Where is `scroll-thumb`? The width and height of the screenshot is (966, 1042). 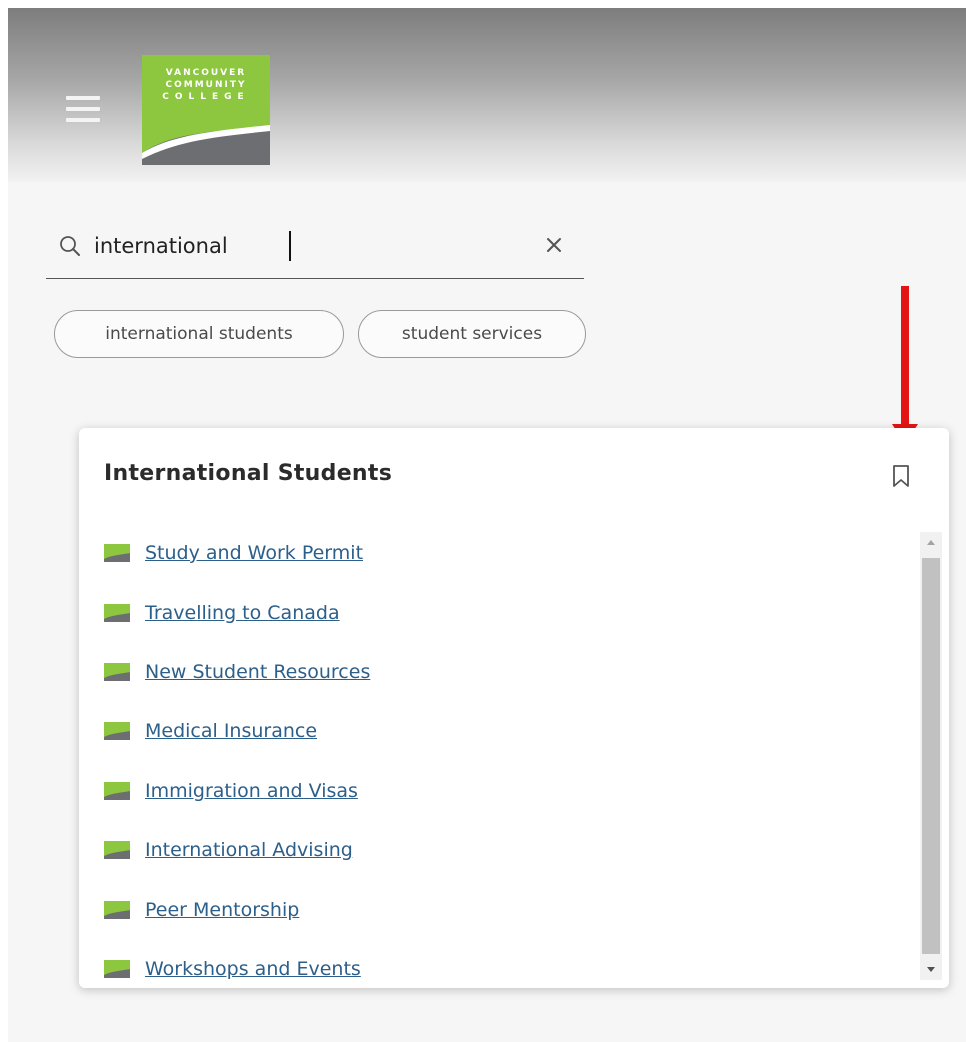
scroll-thumb is located at coordinates (931, 756).